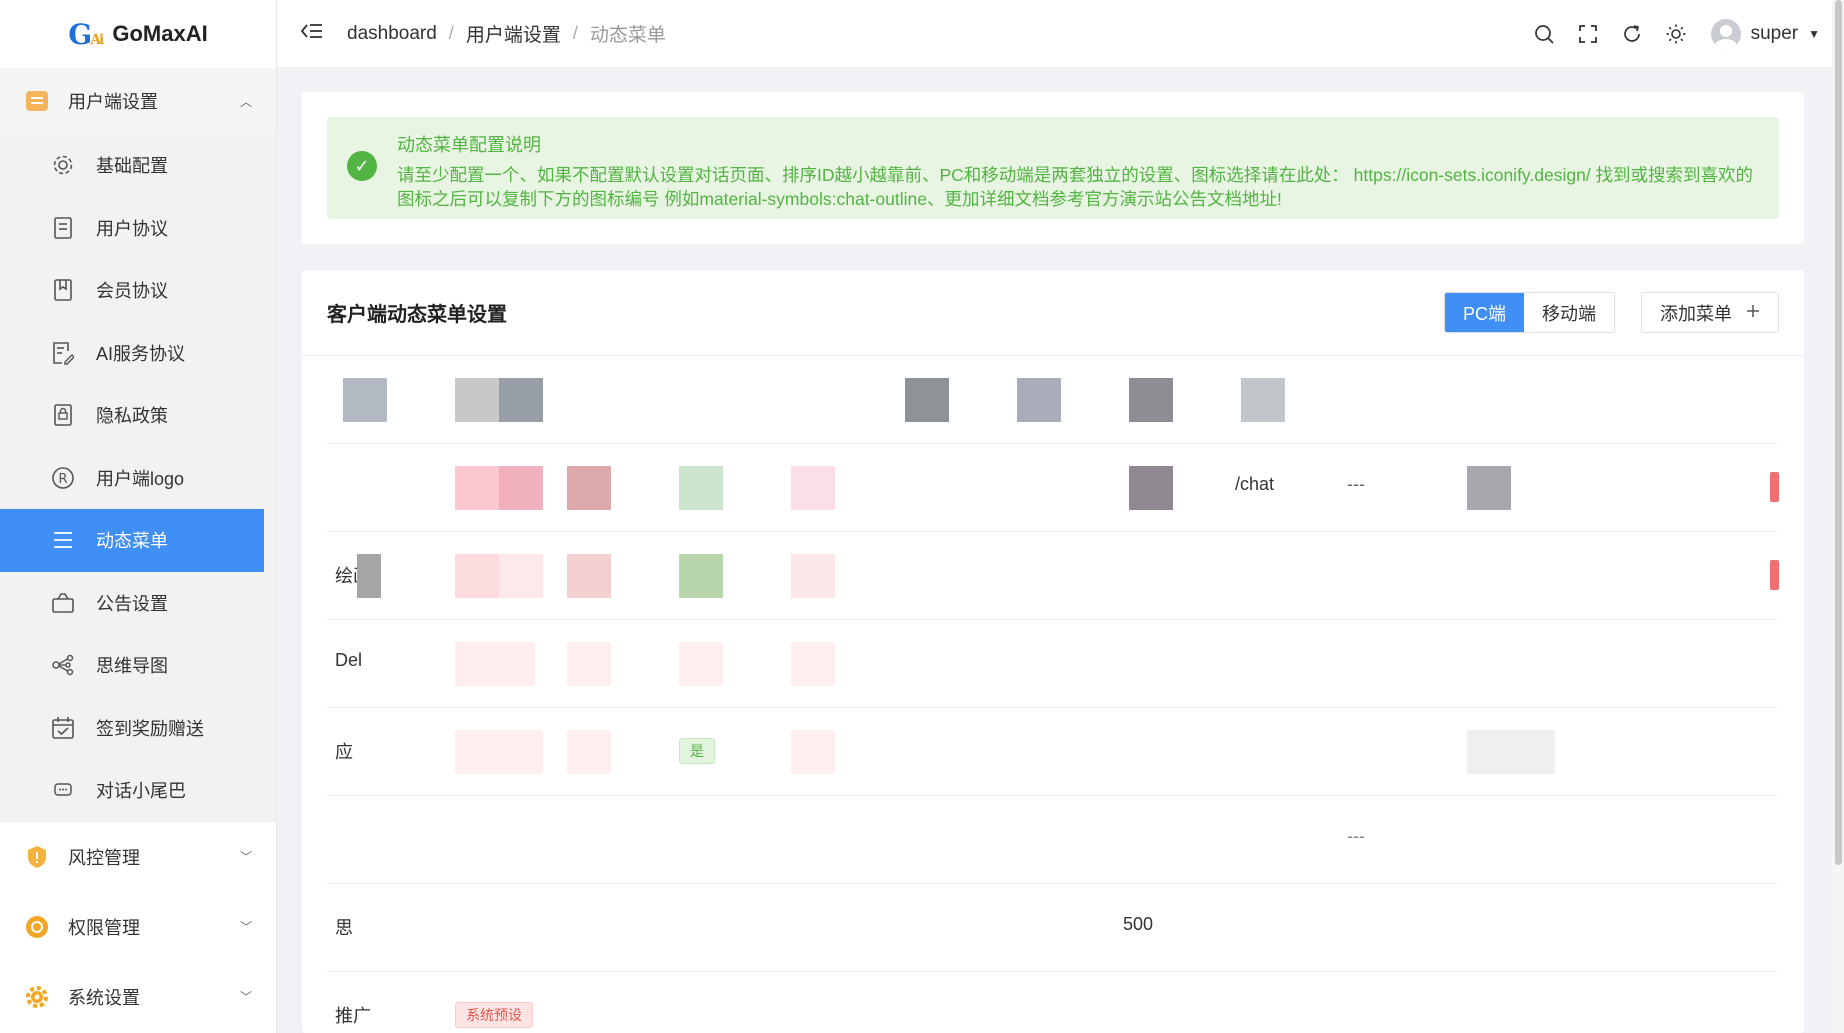  I want to click on sidebar-item-label: 签到奖励赠送, so click(150, 728).